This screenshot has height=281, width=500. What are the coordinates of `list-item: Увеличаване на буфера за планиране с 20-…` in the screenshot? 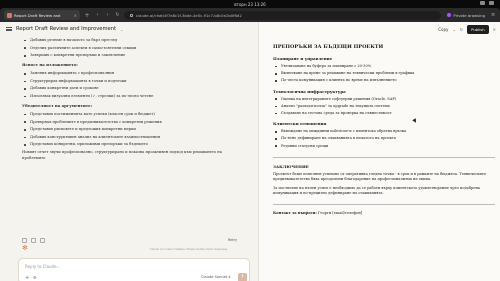 It's located at (384, 66).